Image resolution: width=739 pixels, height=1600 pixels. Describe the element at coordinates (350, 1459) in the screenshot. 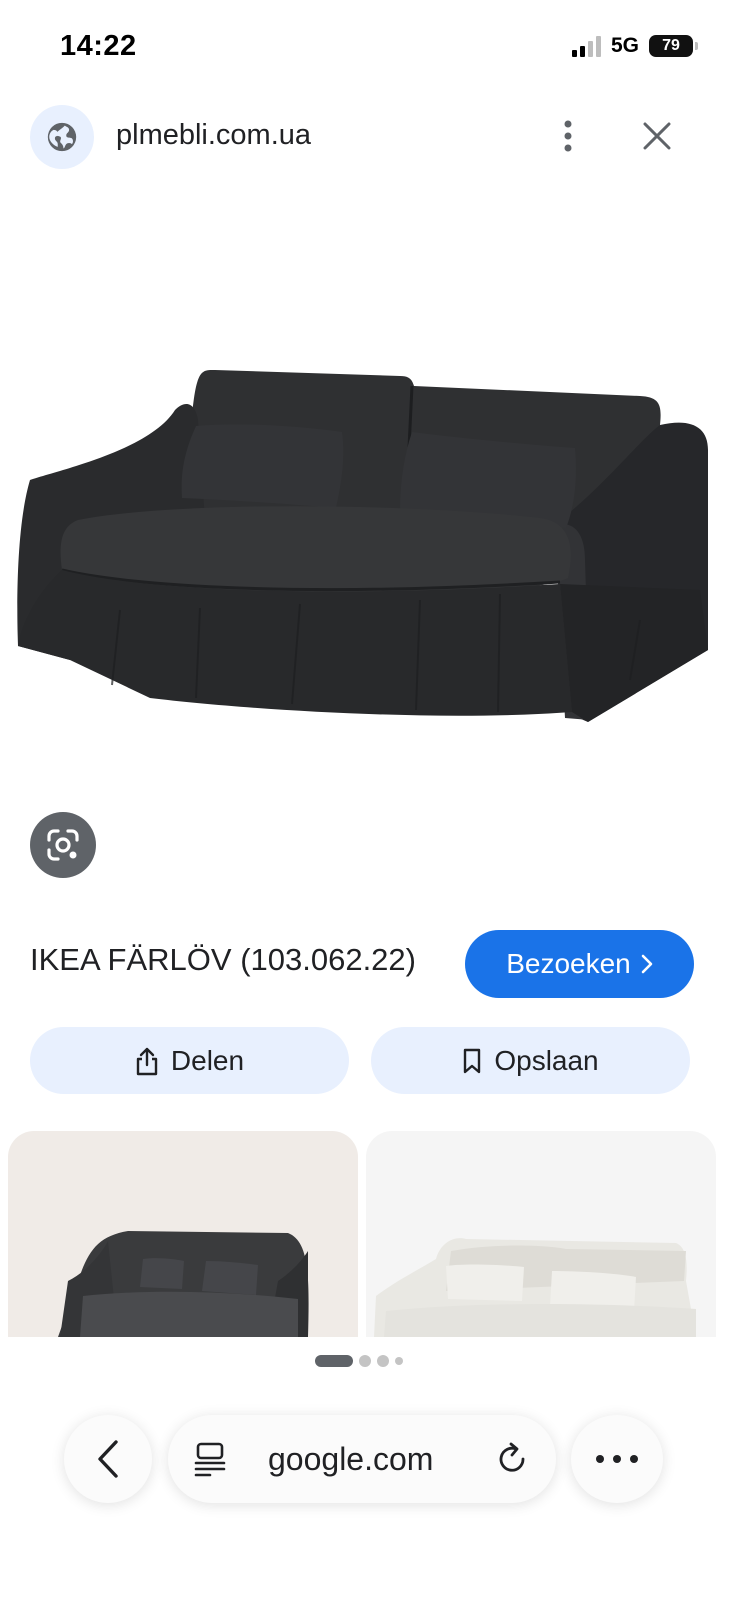

I see `url-text: google.com` at that location.